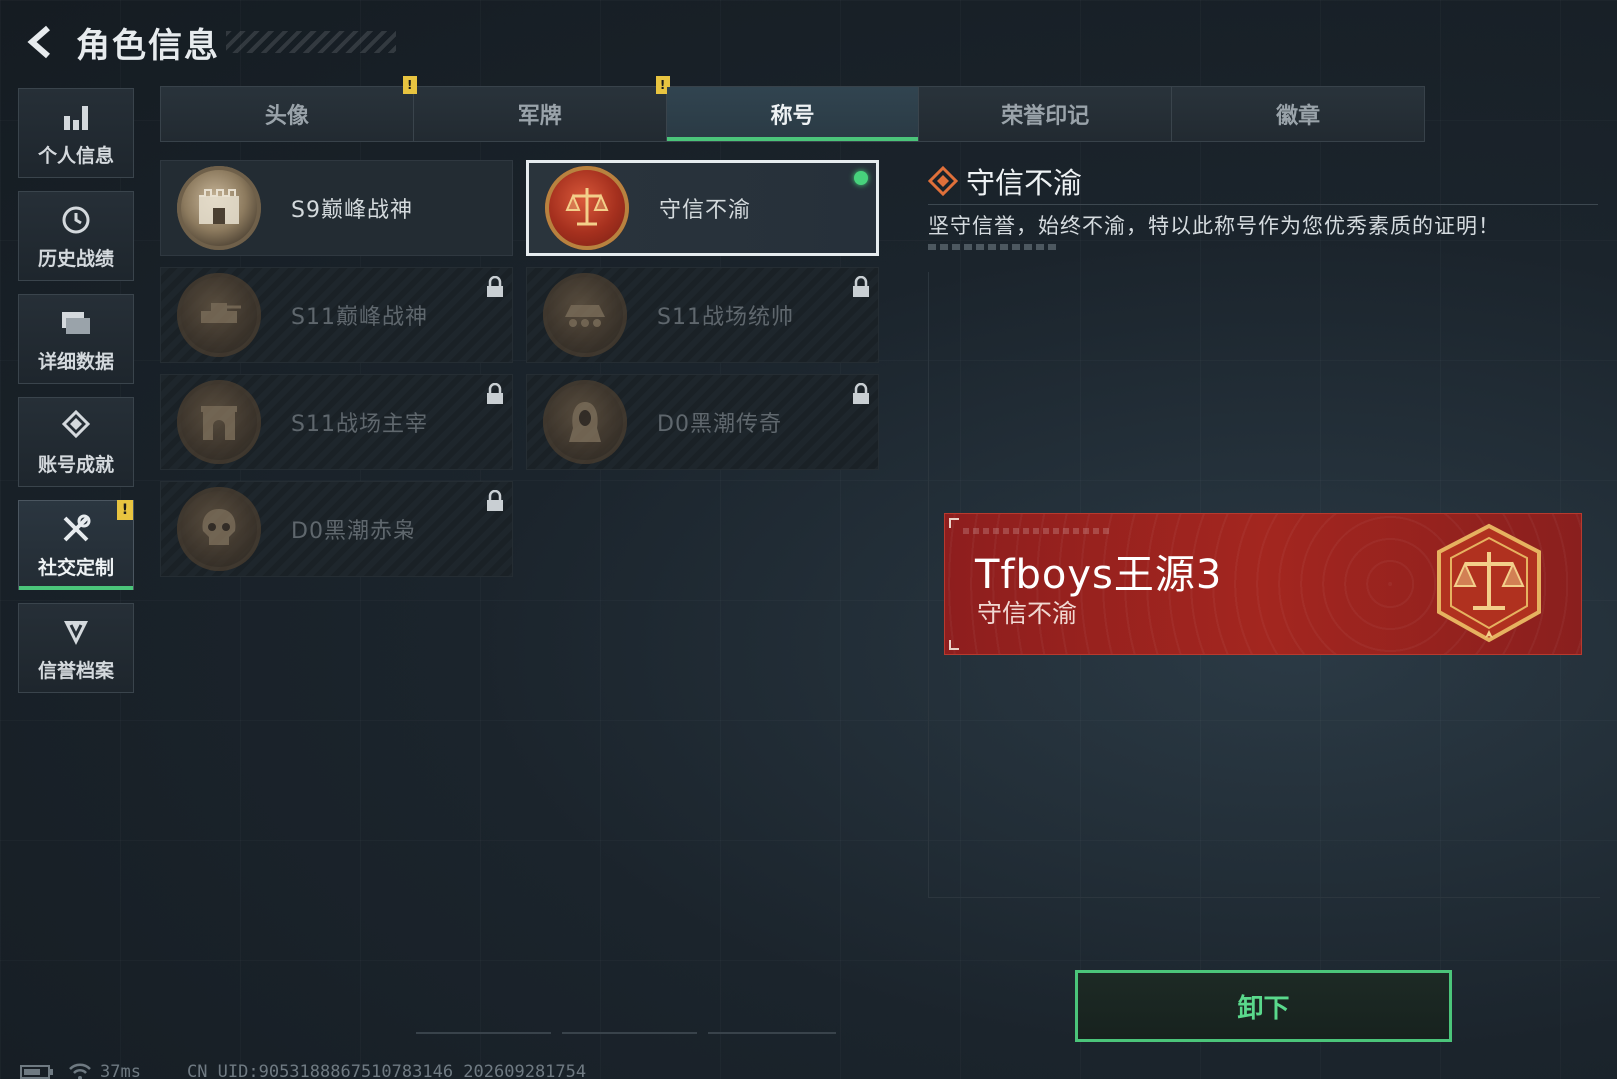 The image size is (1617, 1079). I want to click on header: 角色信息, so click(207, 42).